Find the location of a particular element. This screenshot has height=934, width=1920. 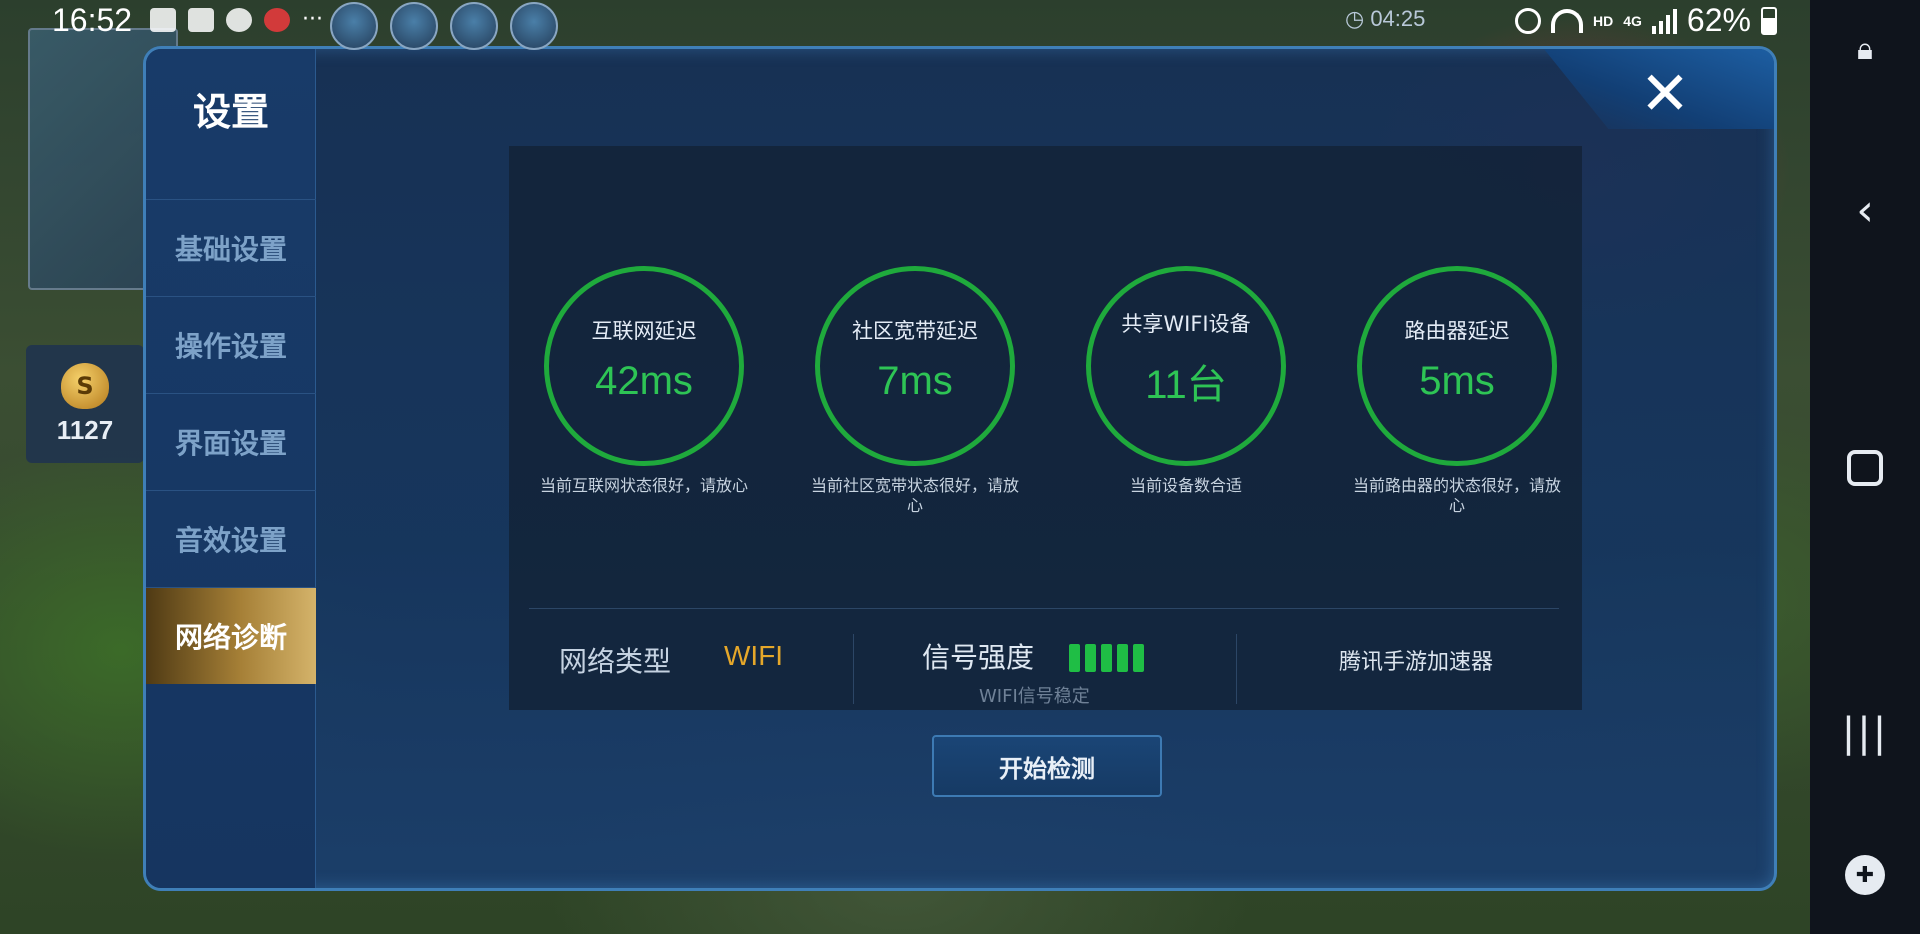

sync-icon is located at coordinates (239, 20).